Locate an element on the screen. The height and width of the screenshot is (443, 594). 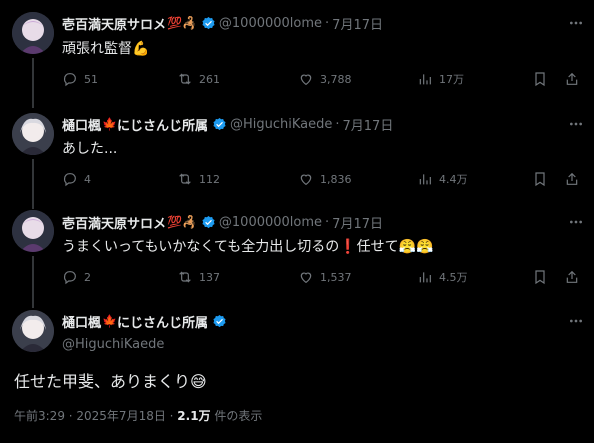
views-count: 4.4万 is located at coordinates (453, 179).